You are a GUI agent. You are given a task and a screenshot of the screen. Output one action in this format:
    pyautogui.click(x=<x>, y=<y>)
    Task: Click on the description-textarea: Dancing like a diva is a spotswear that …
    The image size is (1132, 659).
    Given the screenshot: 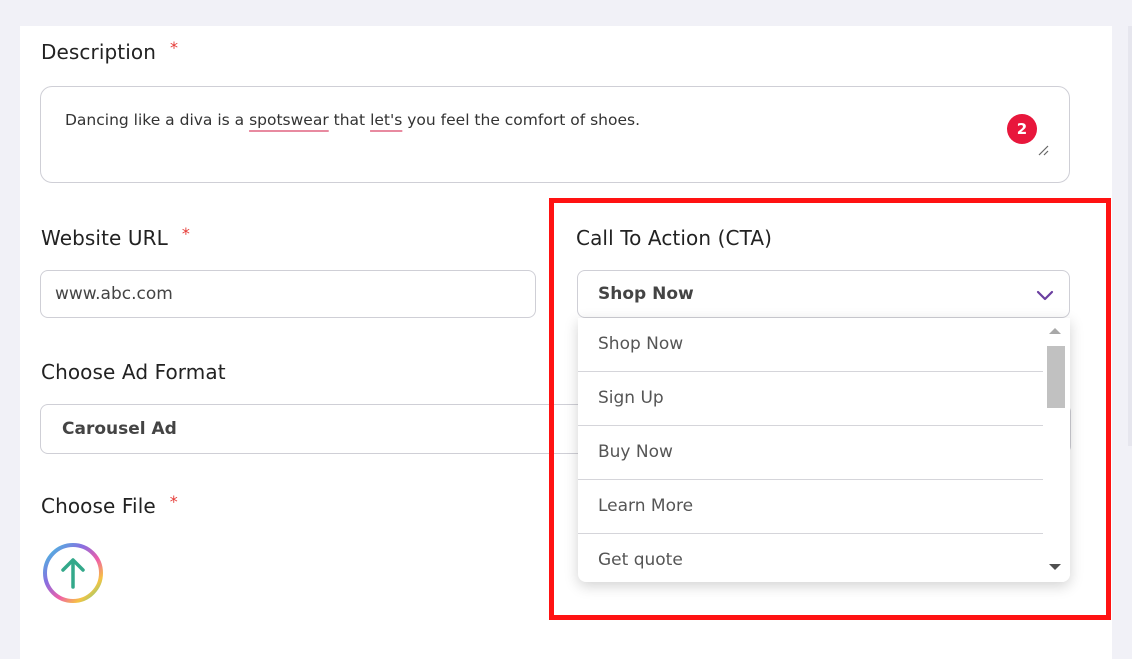 What is the action you would take?
    pyautogui.click(x=555, y=134)
    